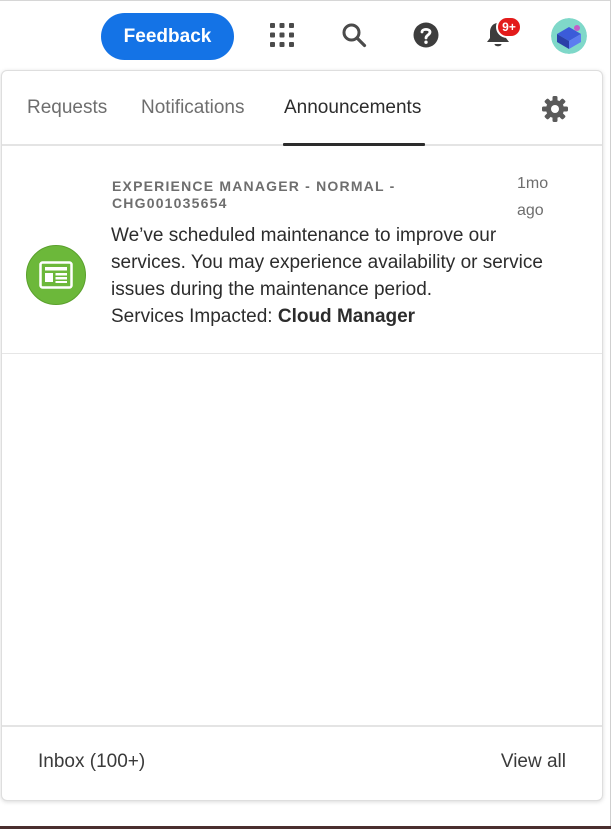 The height and width of the screenshot is (829, 611). Describe the element at coordinates (302, 762) in the screenshot. I see `panel-footer: Inbox (100+) View all` at that location.